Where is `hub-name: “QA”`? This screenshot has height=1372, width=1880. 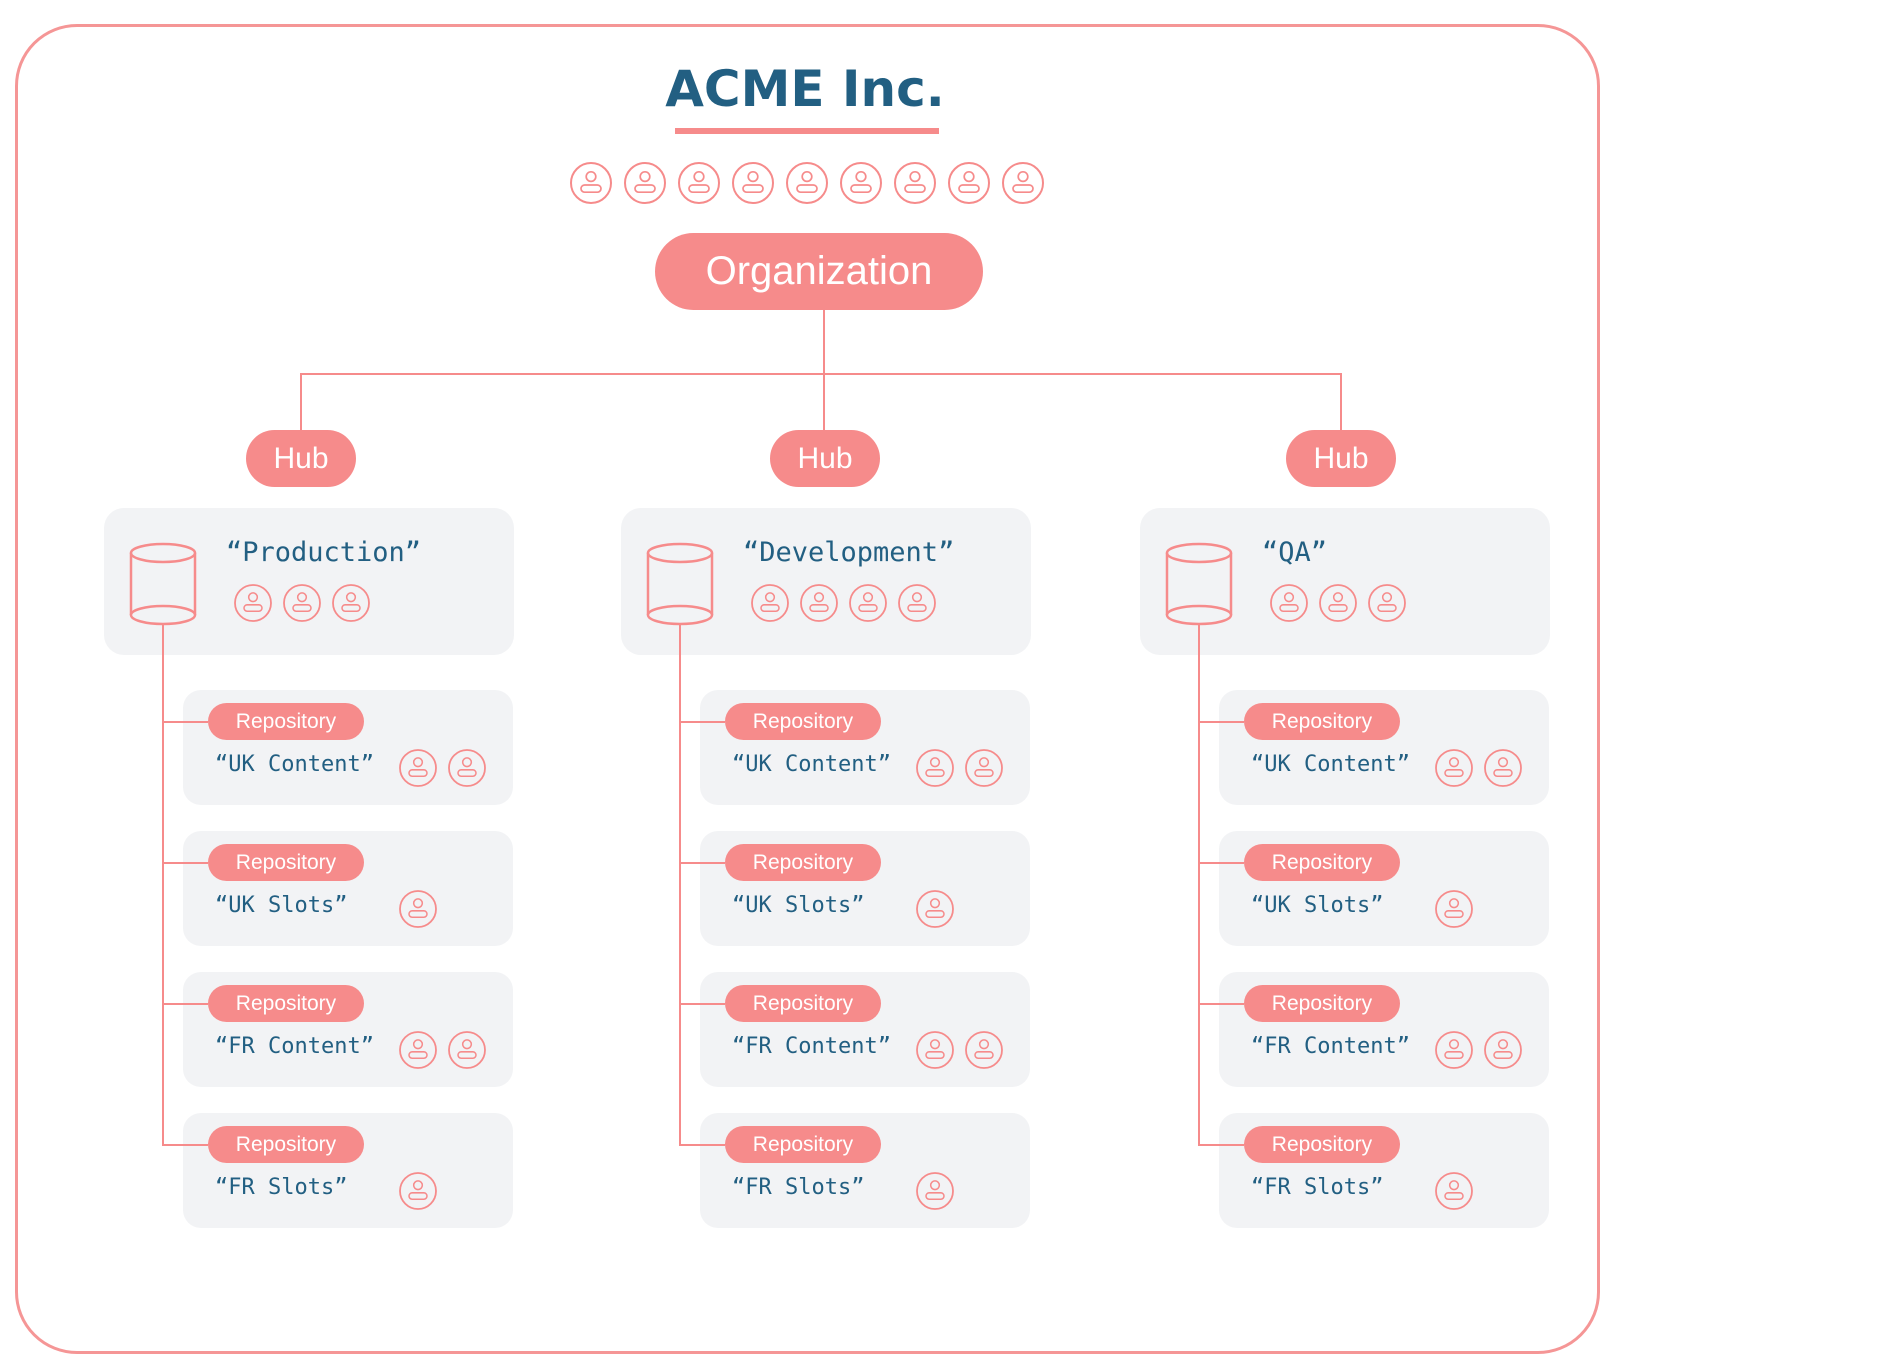 hub-name: “QA” is located at coordinates (1295, 552).